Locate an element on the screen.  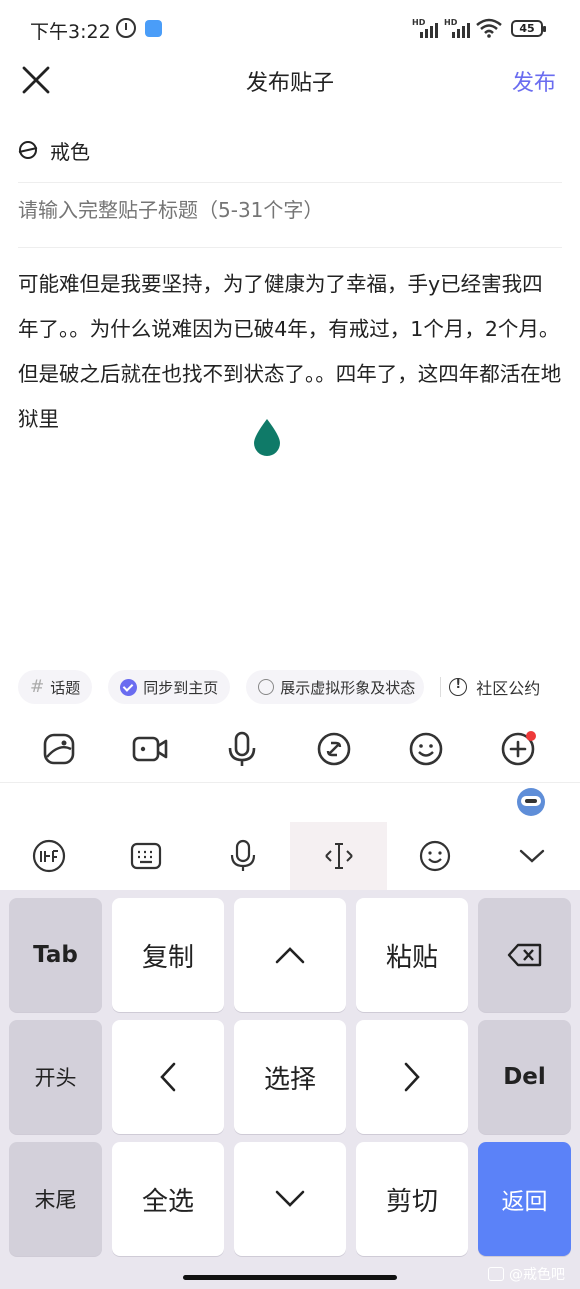
add-more-icon is located at coordinates (518, 749).